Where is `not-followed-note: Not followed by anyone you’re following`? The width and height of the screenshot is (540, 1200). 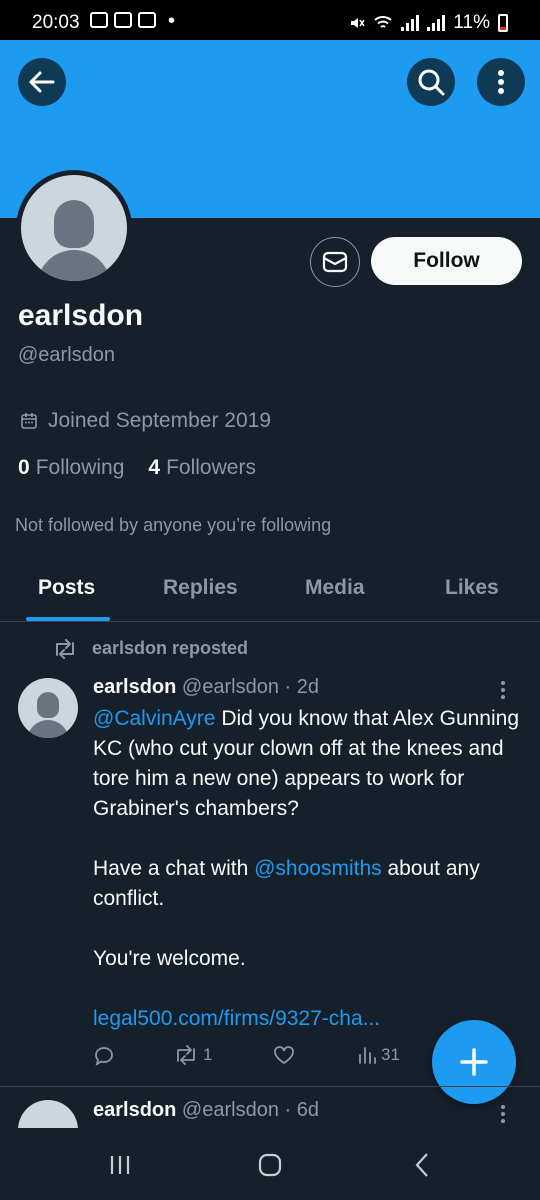
not-followed-note: Not followed by anyone you’re following is located at coordinates (173, 525).